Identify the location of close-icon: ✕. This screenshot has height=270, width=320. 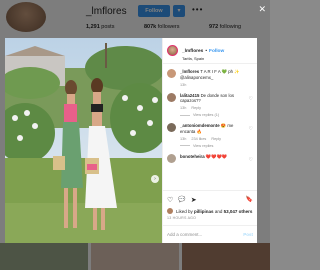
(262, 9).